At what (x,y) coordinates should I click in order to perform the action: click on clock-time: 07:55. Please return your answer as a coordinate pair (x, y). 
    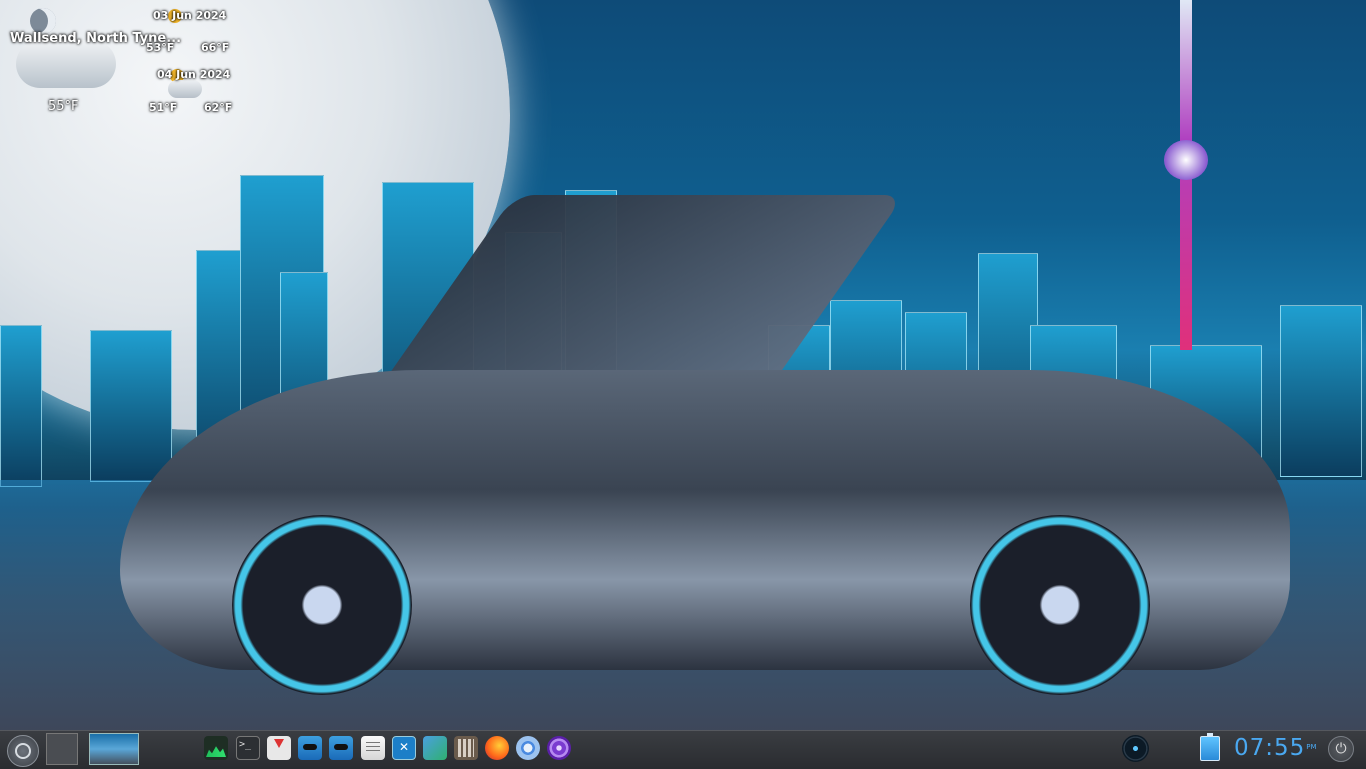
    Looking at the image, I should click on (1270, 748).